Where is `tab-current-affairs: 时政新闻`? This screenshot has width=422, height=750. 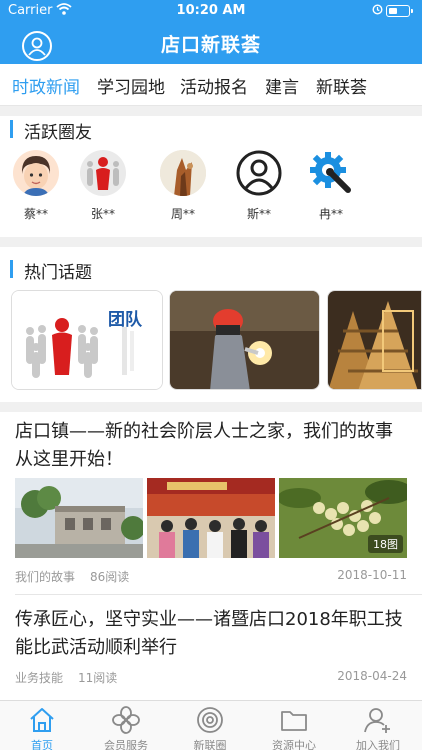 tab-current-affairs: 时政新闻 is located at coordinates (46, 85).